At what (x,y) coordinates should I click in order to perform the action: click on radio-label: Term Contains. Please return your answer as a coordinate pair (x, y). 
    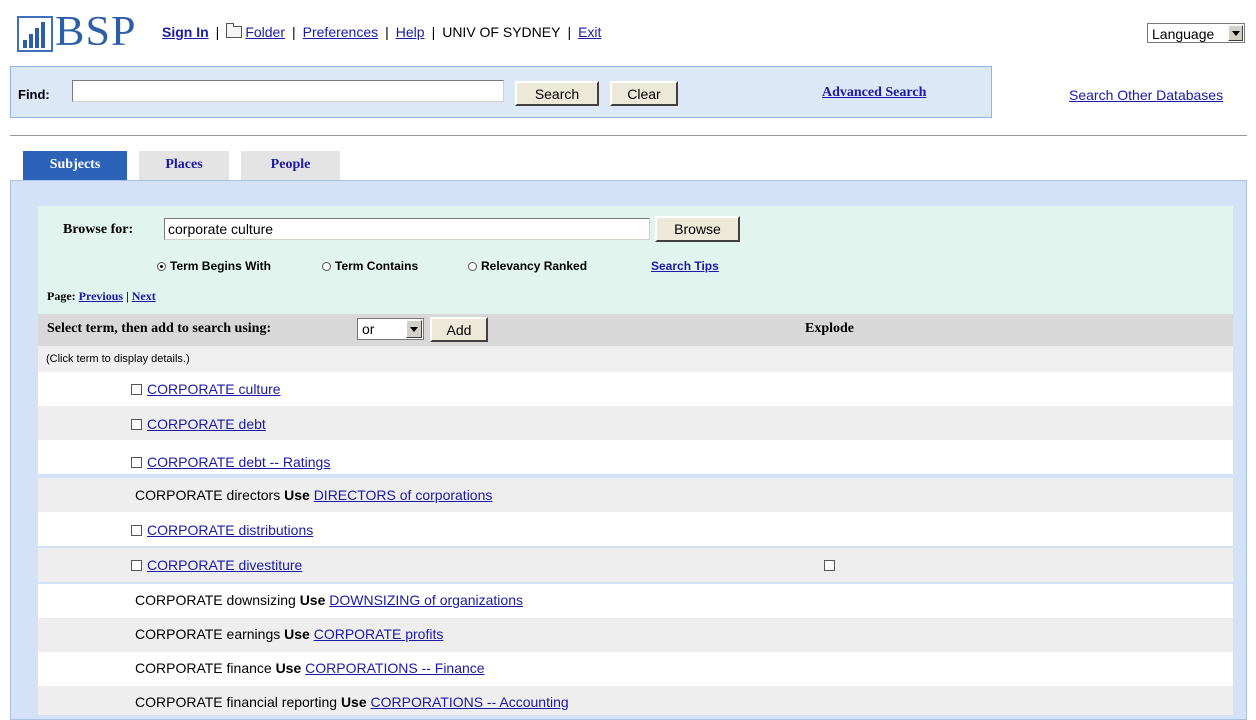
    Looking at the image, I should click on (377, 266).